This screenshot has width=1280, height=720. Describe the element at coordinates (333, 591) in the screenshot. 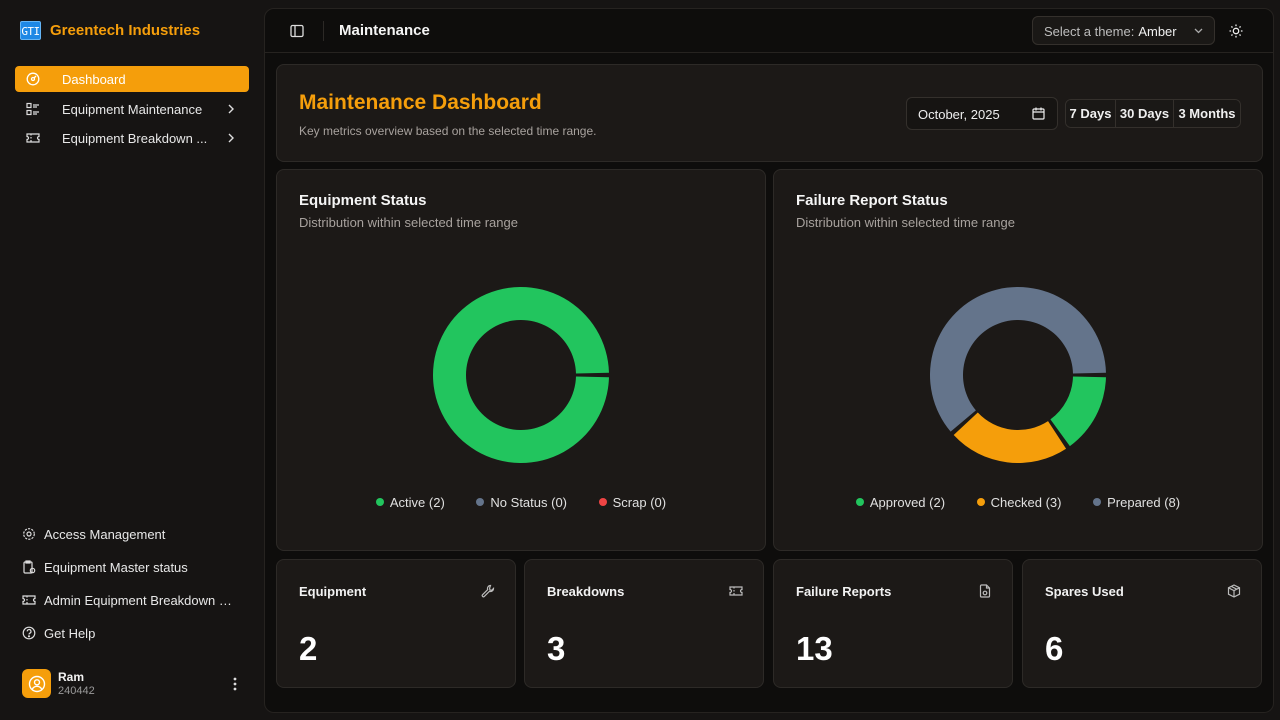

I see `stat-label: Equipment` at that location.